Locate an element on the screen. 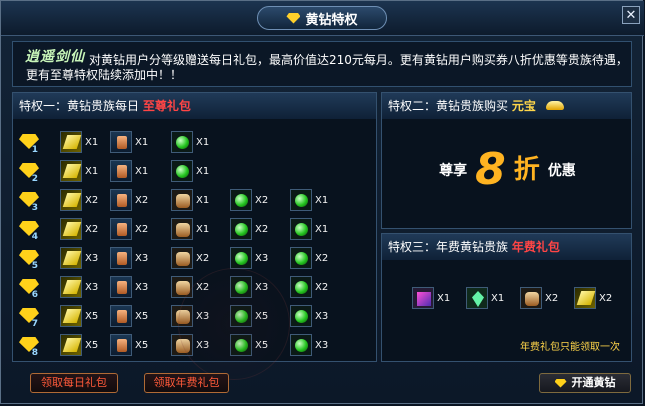  privilege-two-highlight: 元宝 is located at coordinates (523, 106).